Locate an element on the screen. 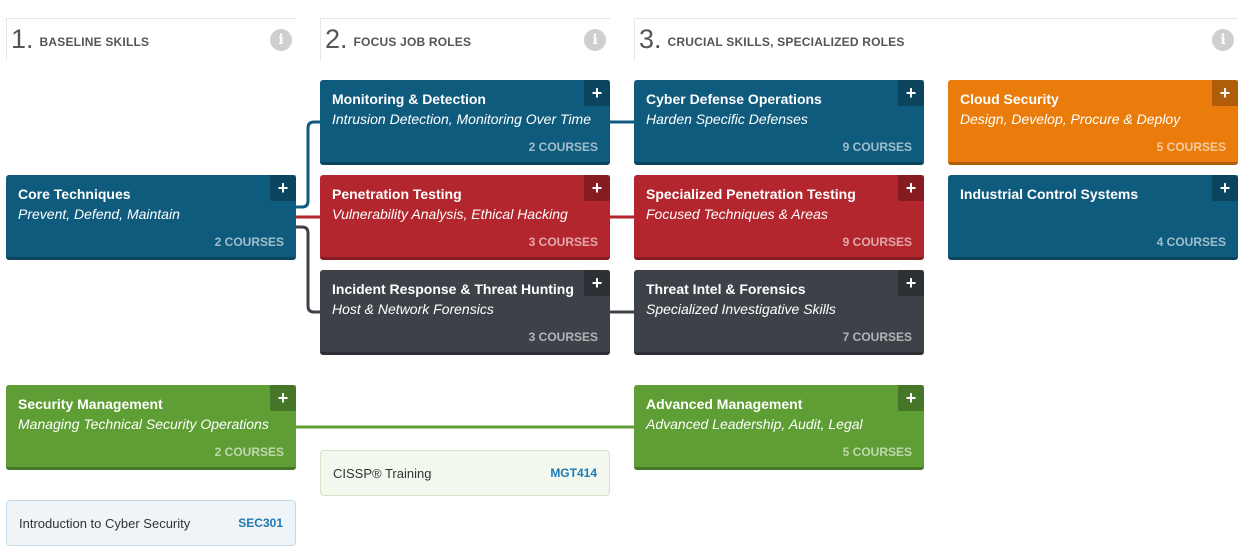  connector-core-incident is located at coordinates (308, 269).